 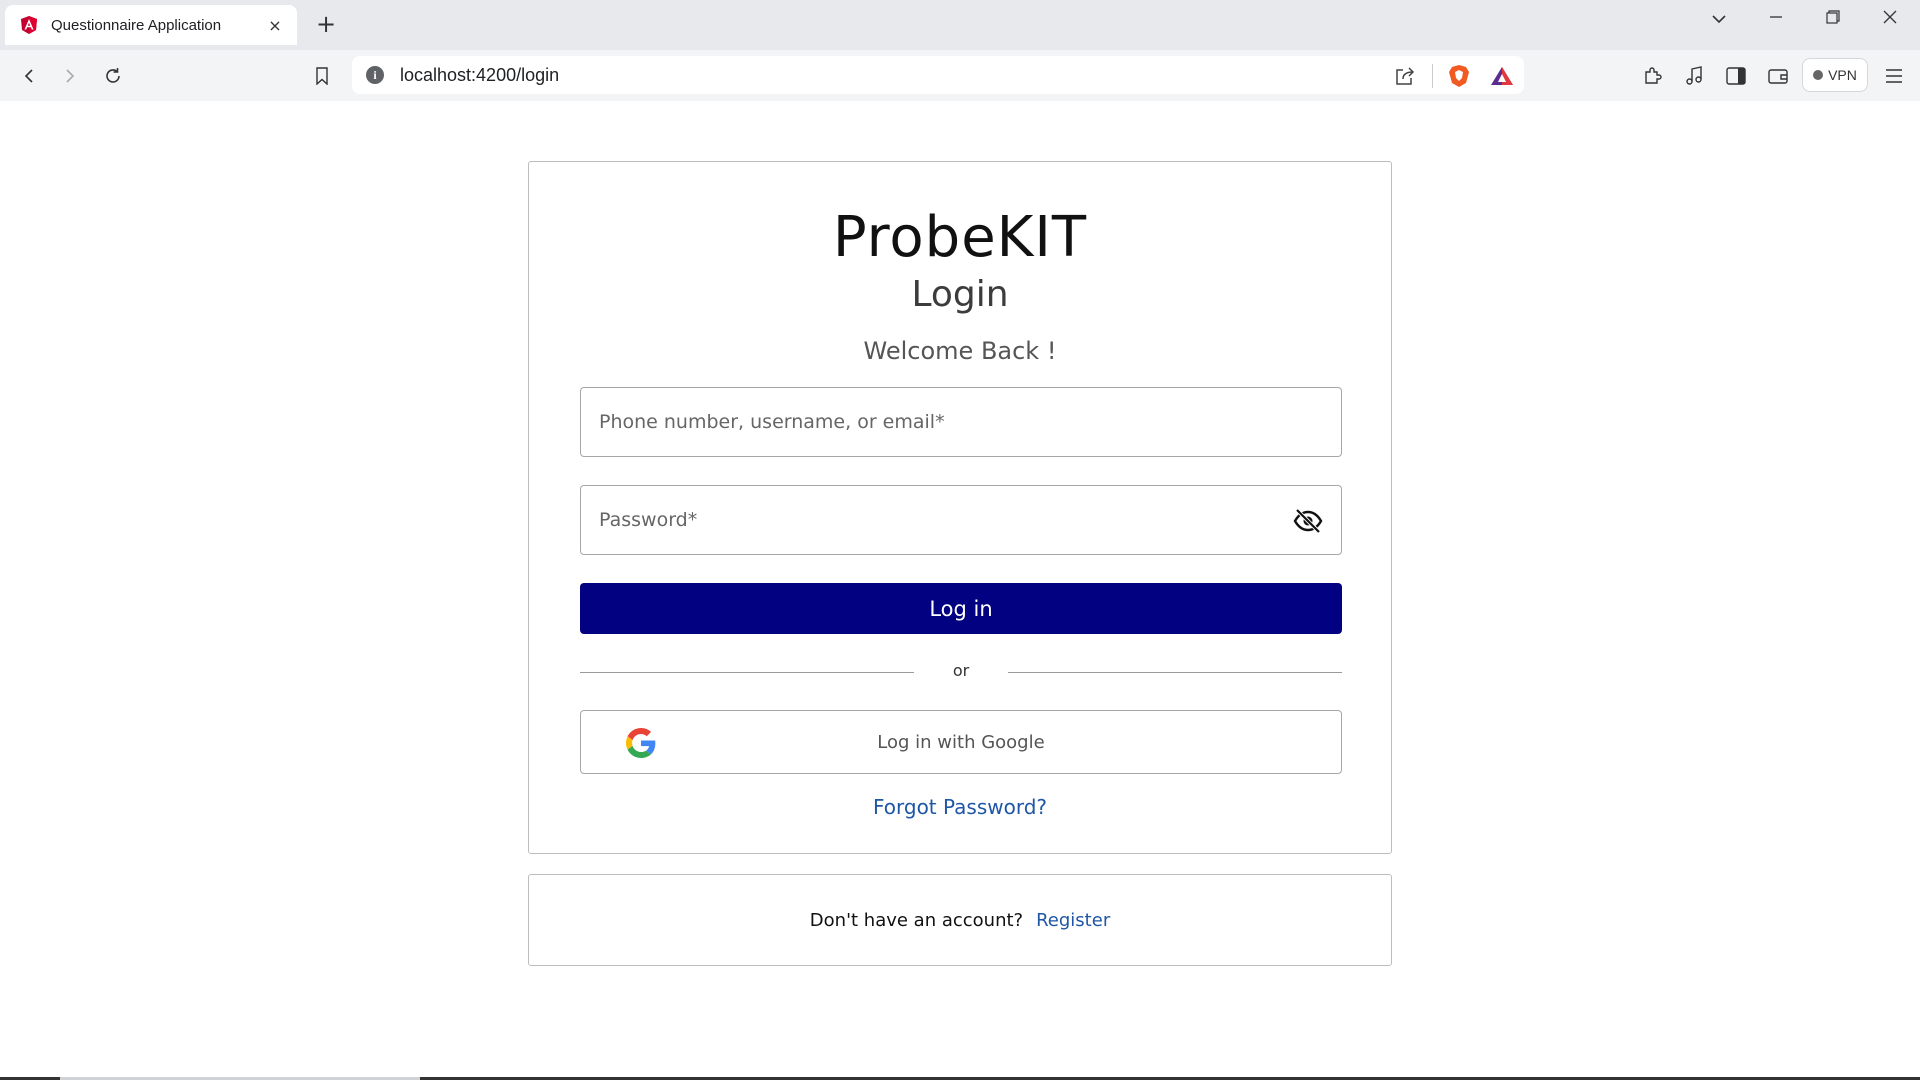 I want to click on browser-tab-strip: Questionnaire Application × +, so click(x=960, y=25).